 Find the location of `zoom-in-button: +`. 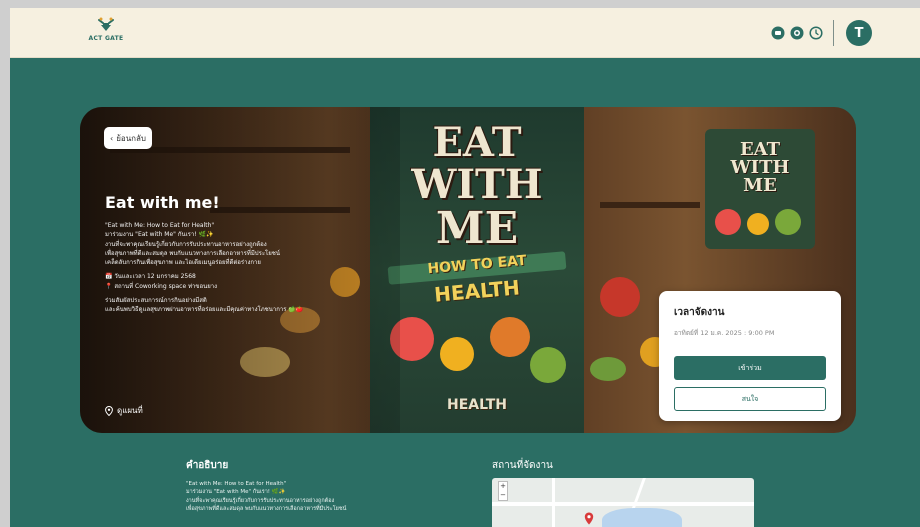

zoom-in-button: + is located at coordinates (503, 486).